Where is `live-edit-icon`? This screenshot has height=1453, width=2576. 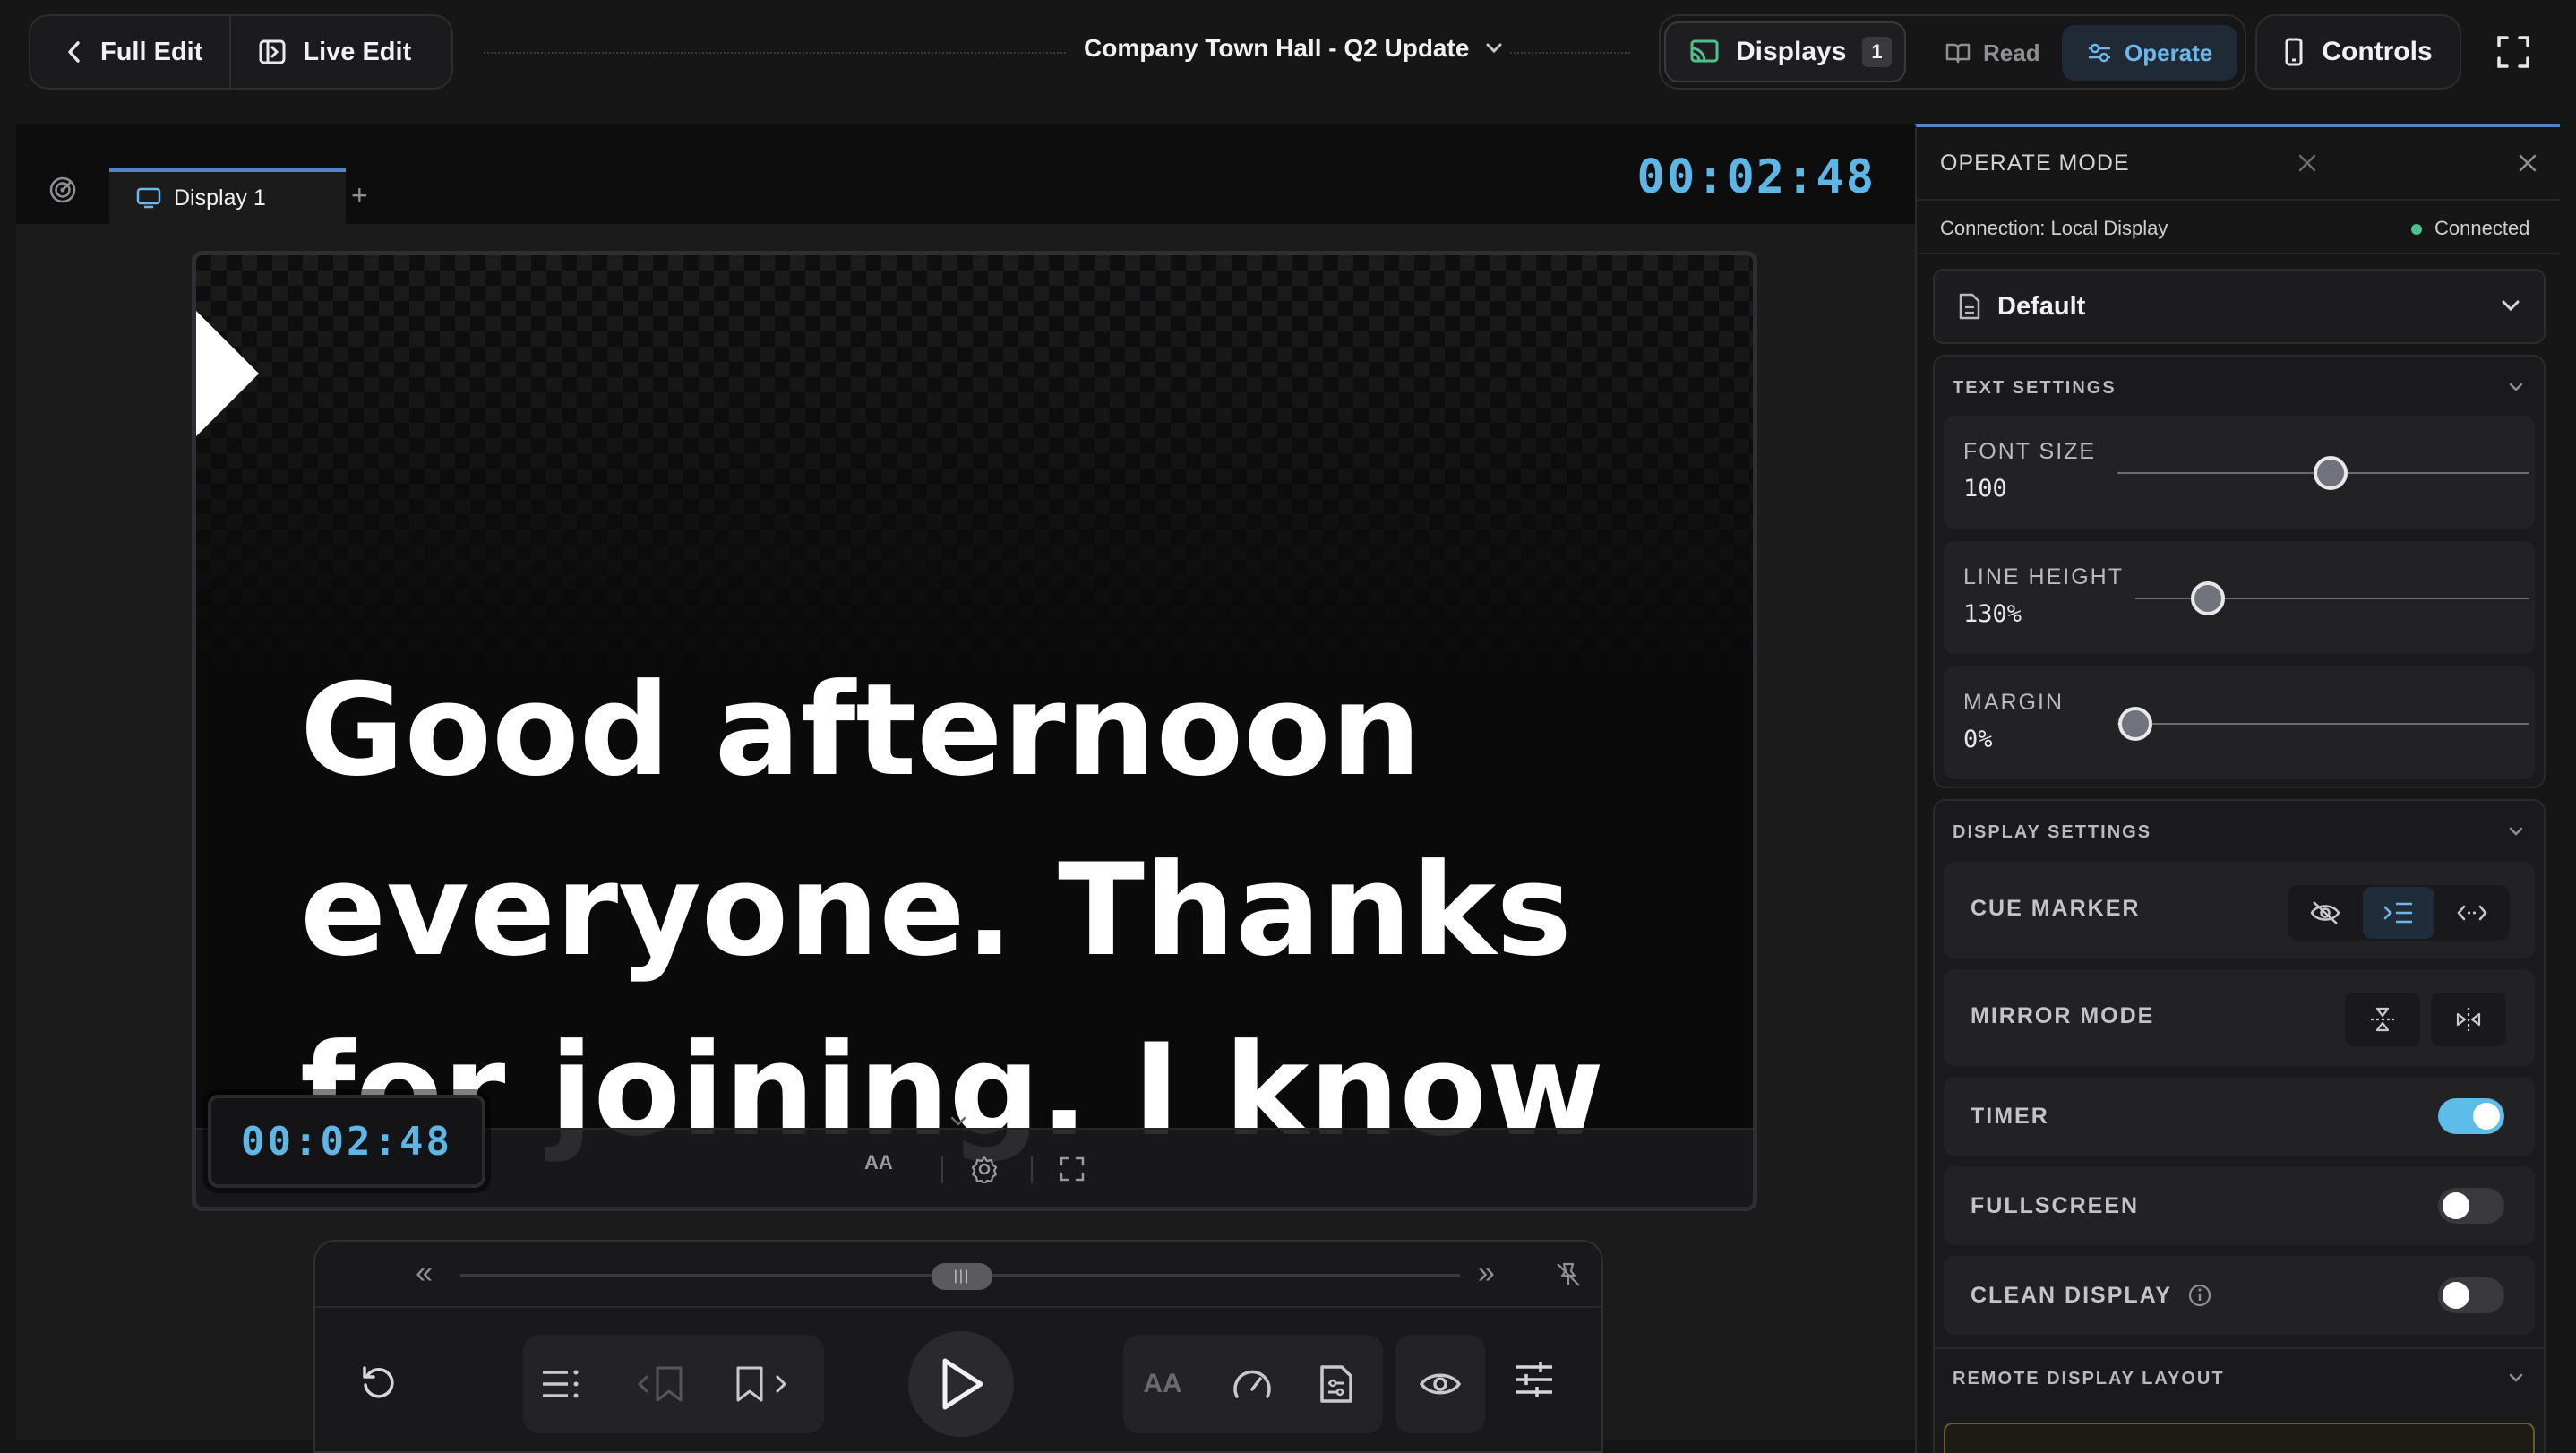 live-edit-icon is located at coordinates (272, 52).